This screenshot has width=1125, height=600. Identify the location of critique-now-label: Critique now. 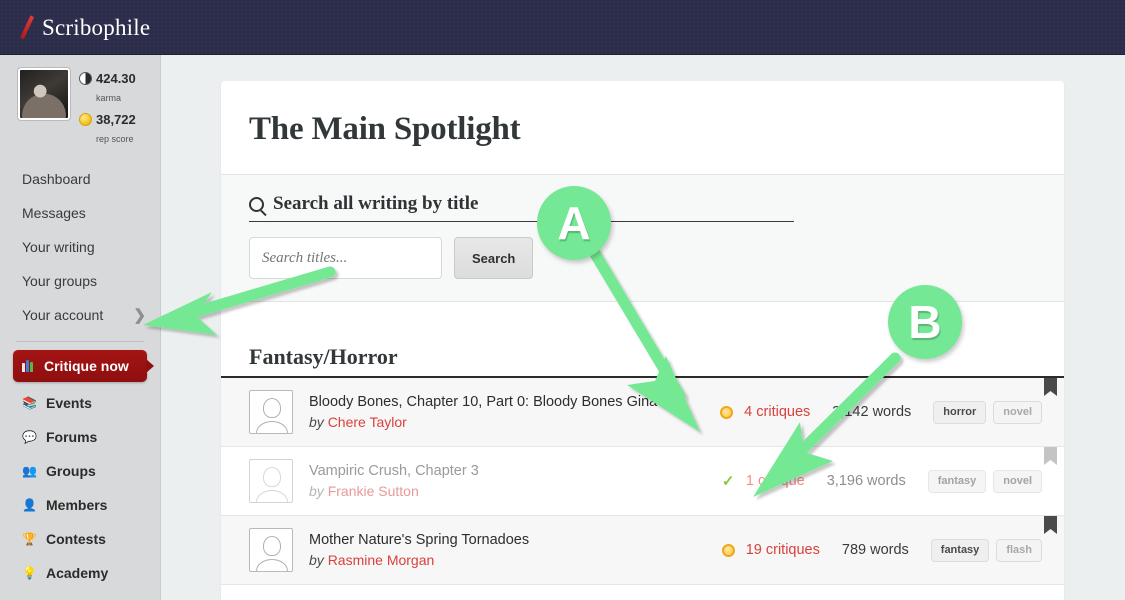
(86, 366).